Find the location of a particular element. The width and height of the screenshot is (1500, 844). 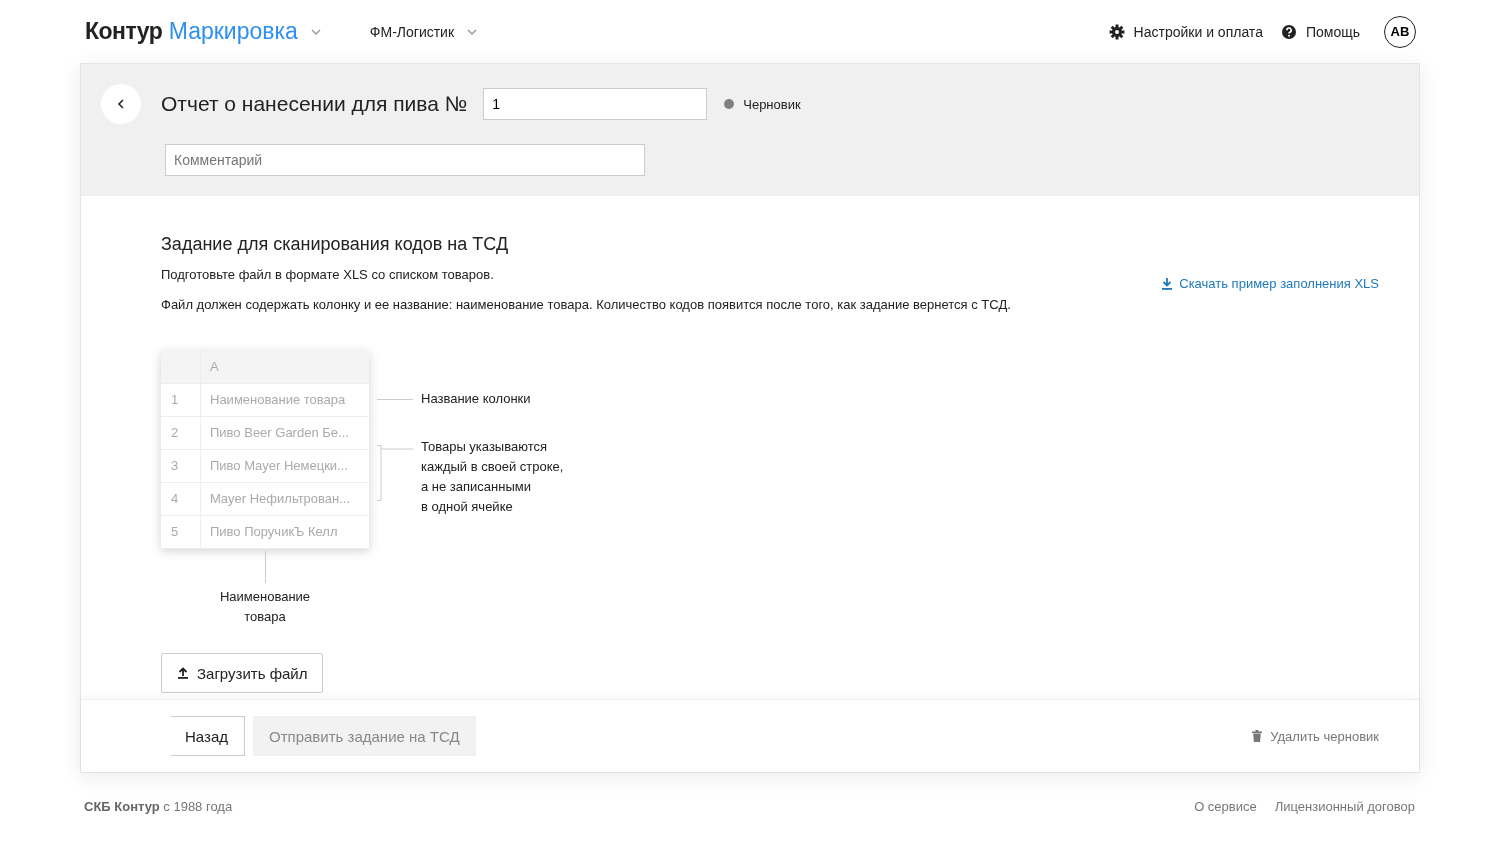

settings-link: Настройки и оплата is located at coordinates (1185, 31).